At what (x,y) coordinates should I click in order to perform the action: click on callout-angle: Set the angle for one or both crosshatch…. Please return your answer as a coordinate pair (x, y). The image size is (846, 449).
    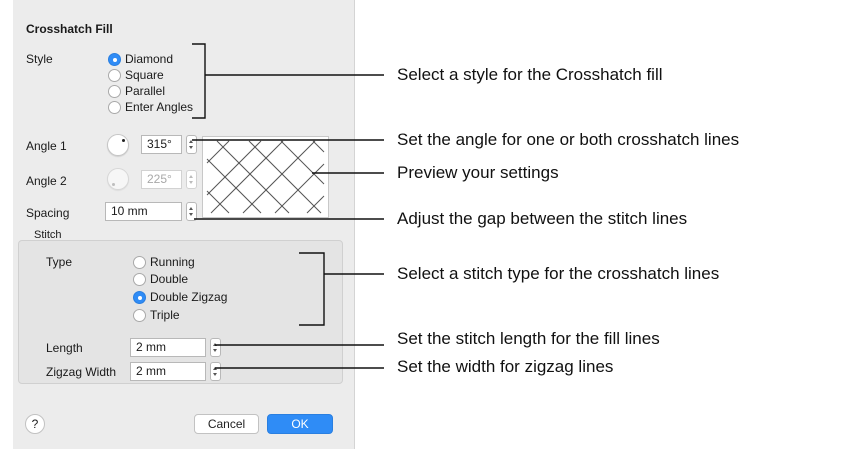
    Looking at the image, I should click on (568, 139).